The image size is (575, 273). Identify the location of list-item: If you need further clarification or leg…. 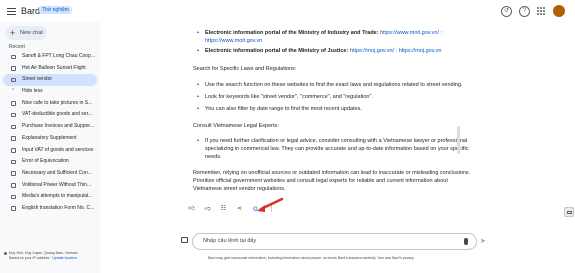
(334, 149).